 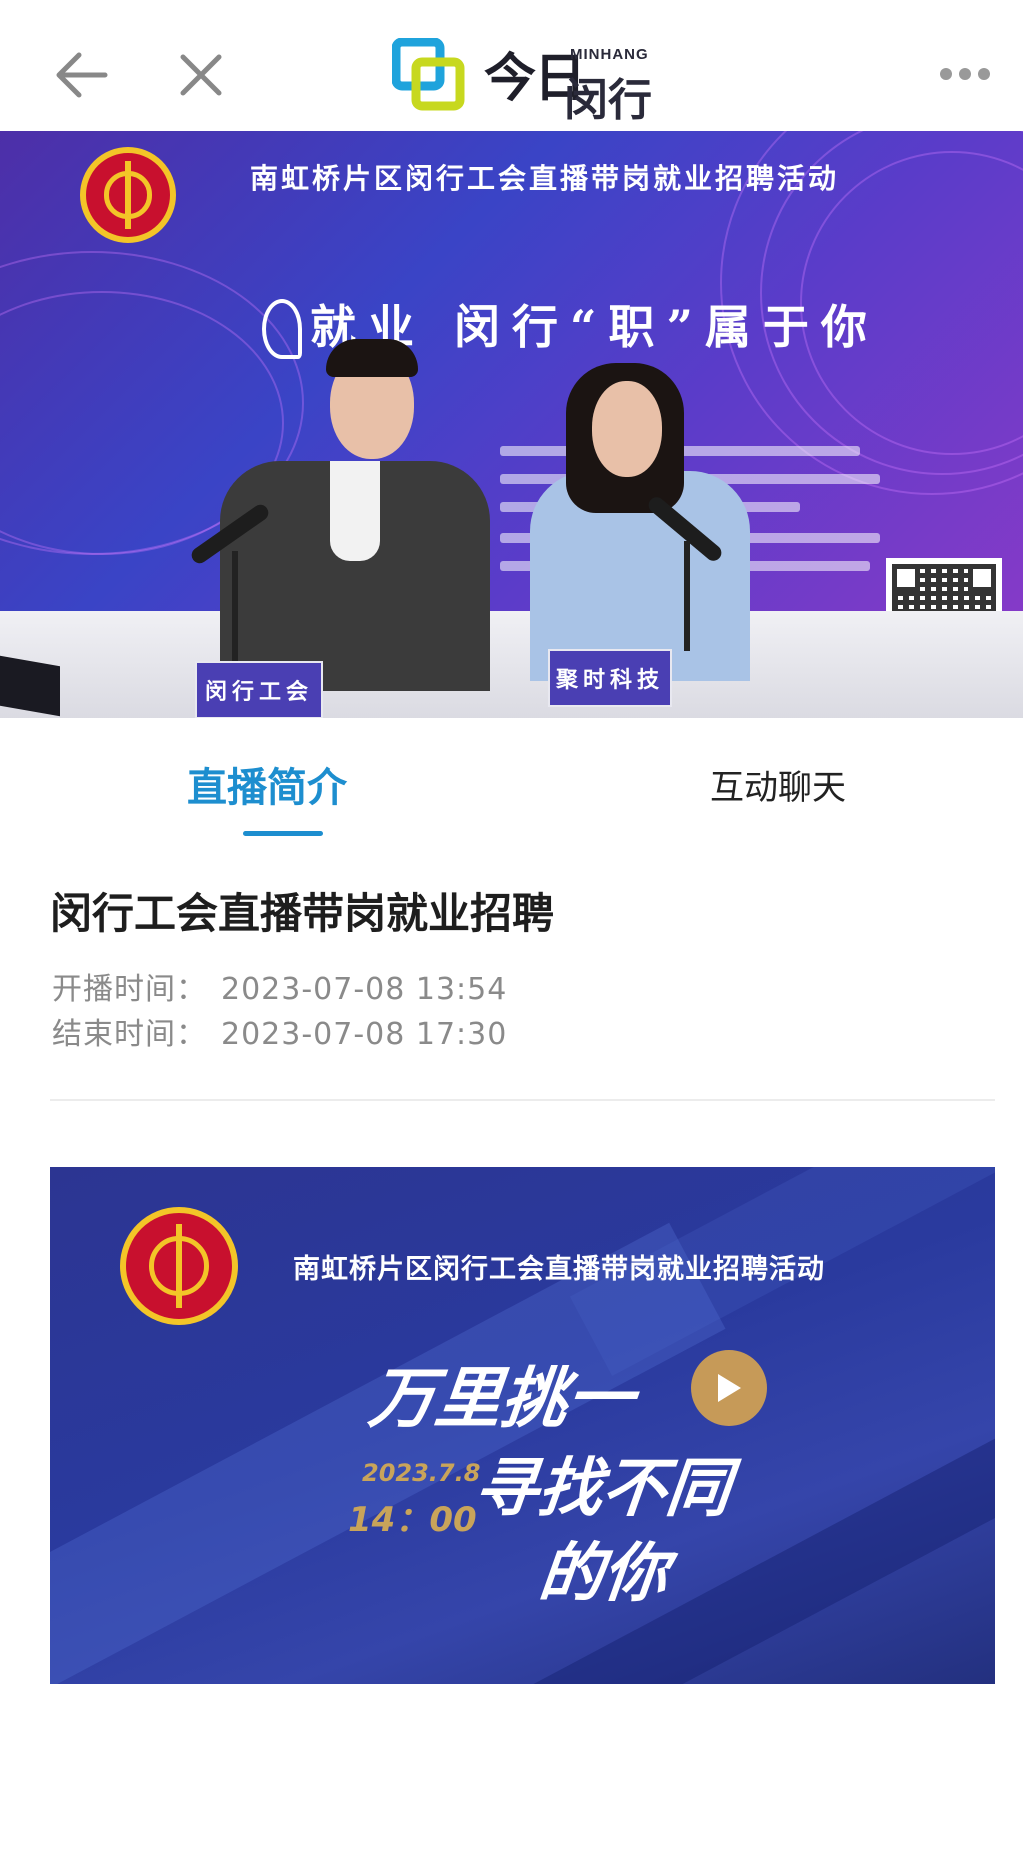 I want to click on section-divider, so click(x=522, y=1100).